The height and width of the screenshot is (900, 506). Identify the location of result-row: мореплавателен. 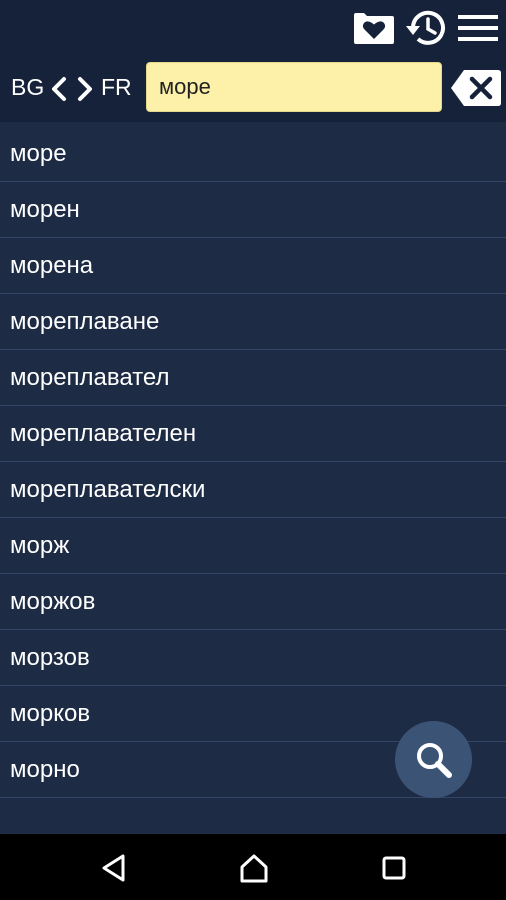
(253, 434).